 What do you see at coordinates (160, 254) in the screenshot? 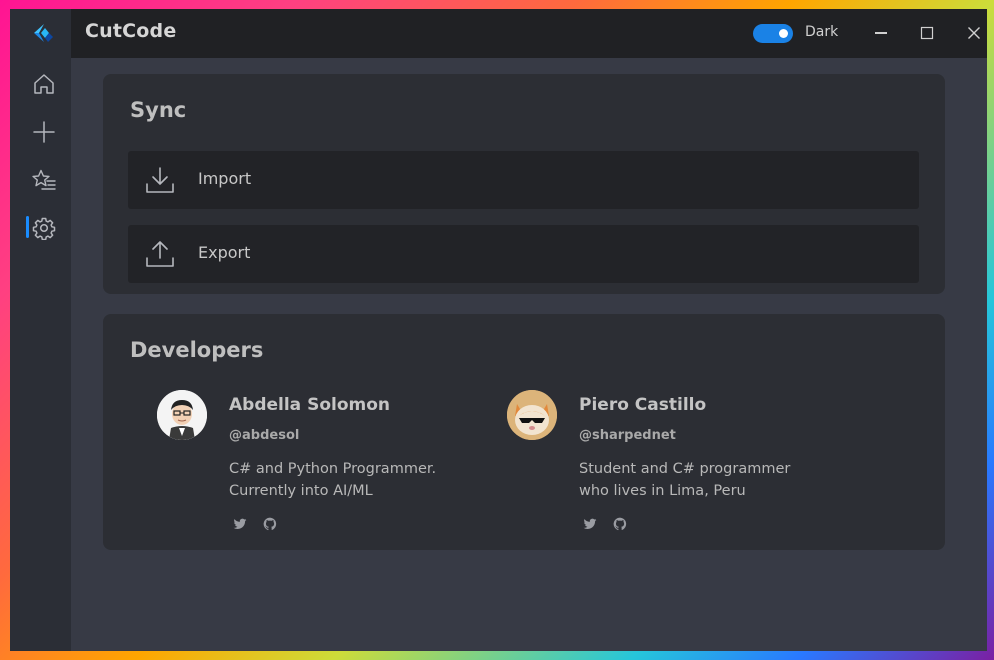
I see `upload-icon` at bounding box center [160, 254].